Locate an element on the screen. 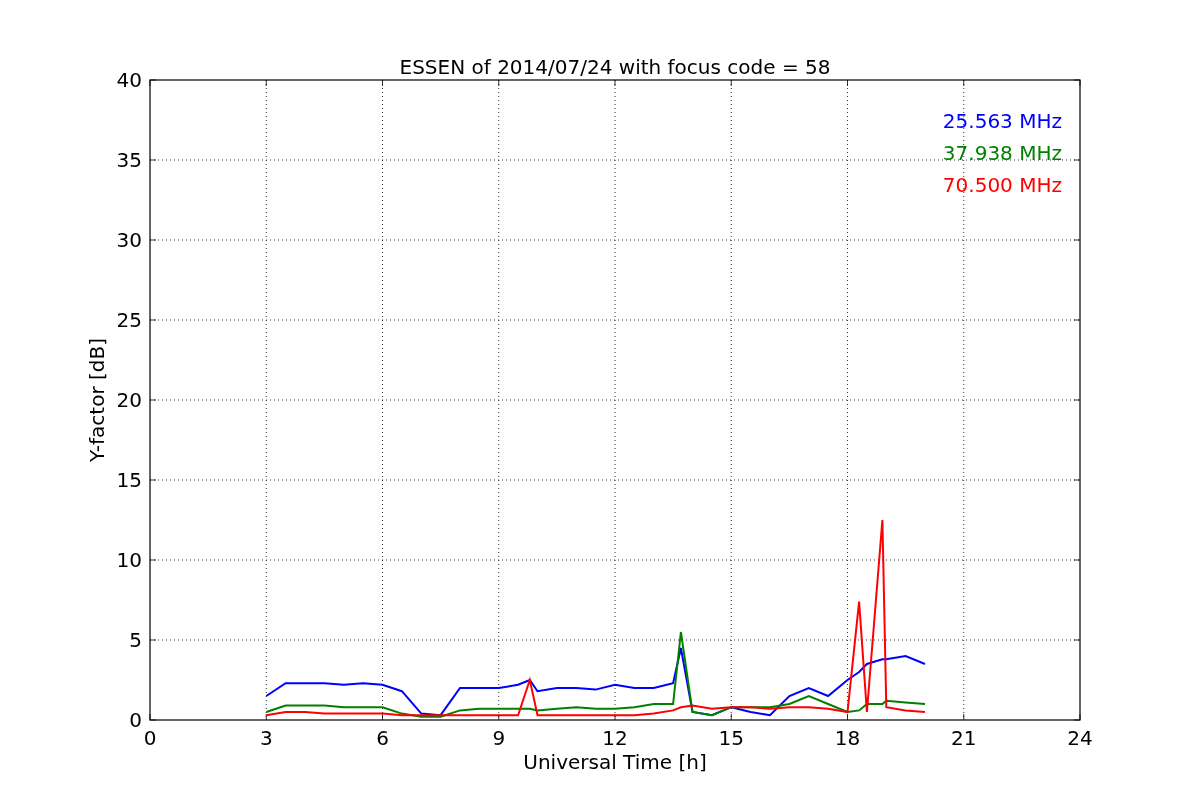  x-tick-label: 24 is located at coordinates (1080, 738).